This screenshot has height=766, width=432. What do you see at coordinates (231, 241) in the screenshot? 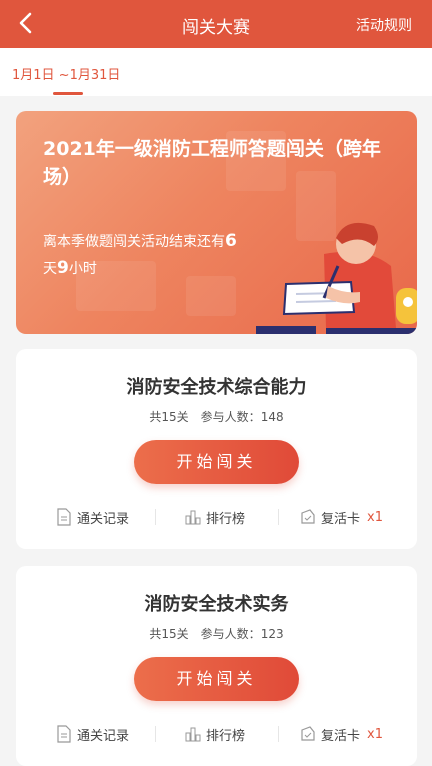
I see `countdown-days: 6` at bounding box center [231, 241].